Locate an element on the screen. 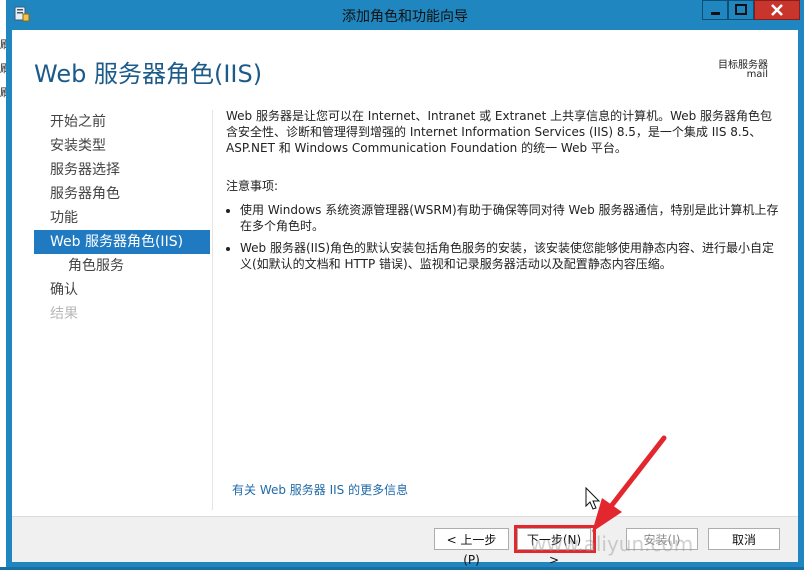  nav-item-server-selection: 服务器选择 is located at coordinates (122, 170).